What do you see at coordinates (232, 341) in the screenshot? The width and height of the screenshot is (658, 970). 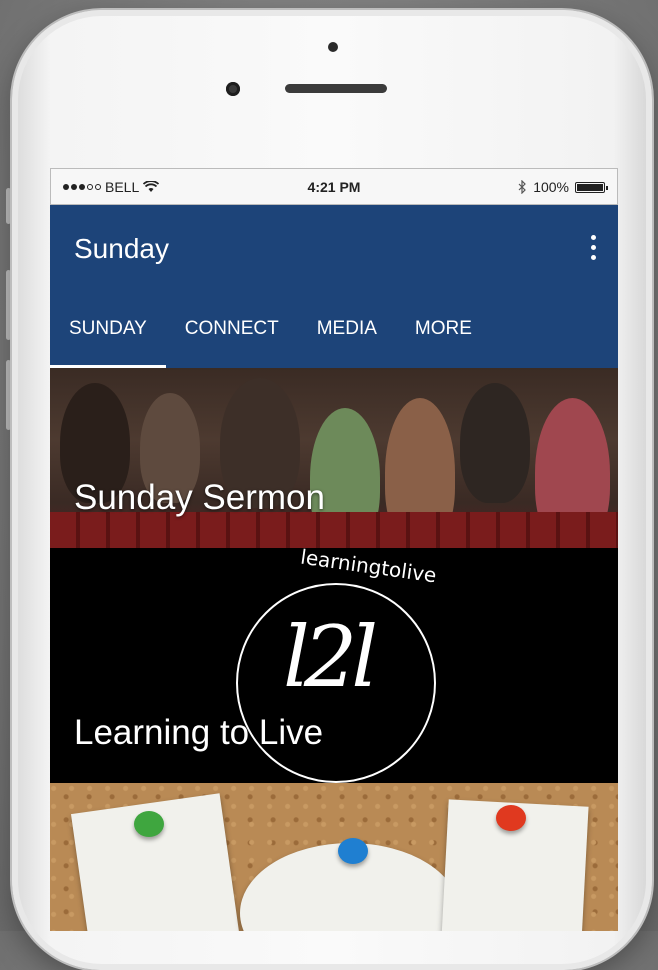 I see `tab-connect: CONNECT` at bounding box center [232, 341].